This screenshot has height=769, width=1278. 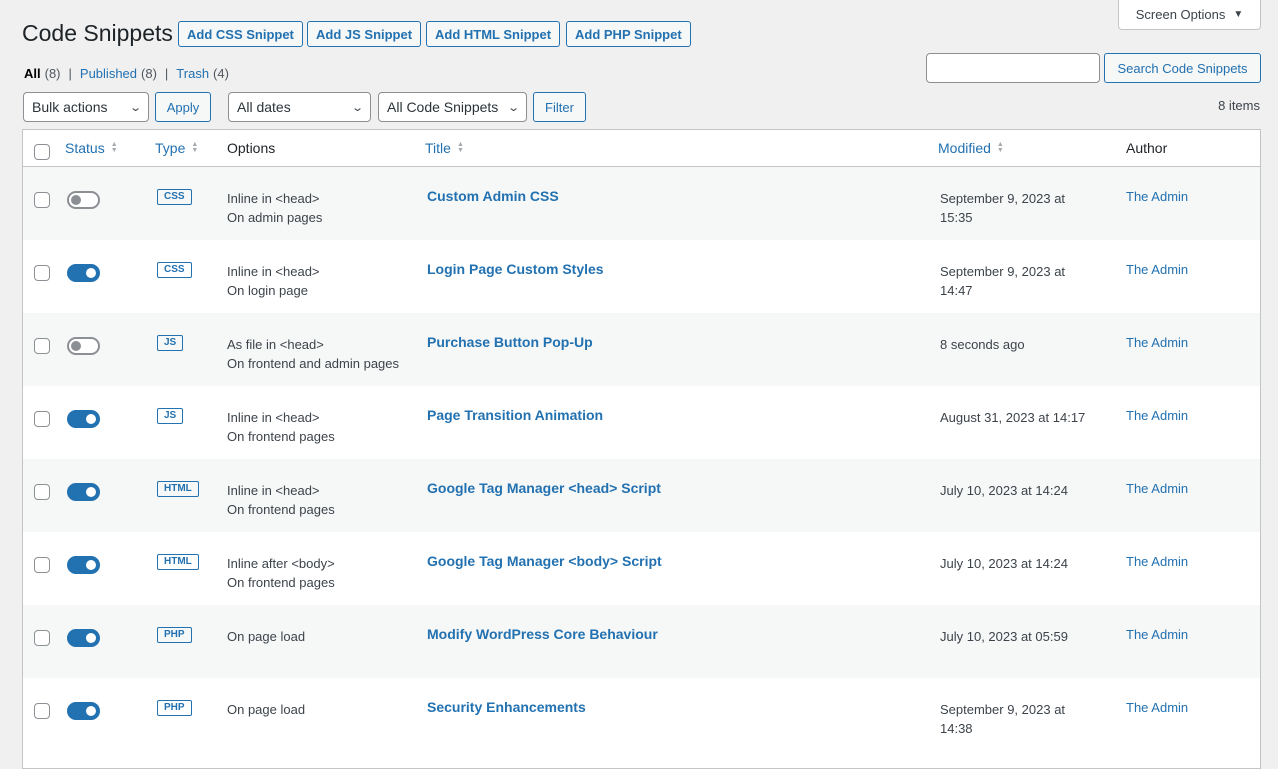 I want to click on snippet-title-link: Purchase Button Pop-Up, so click(x=510, y=342).